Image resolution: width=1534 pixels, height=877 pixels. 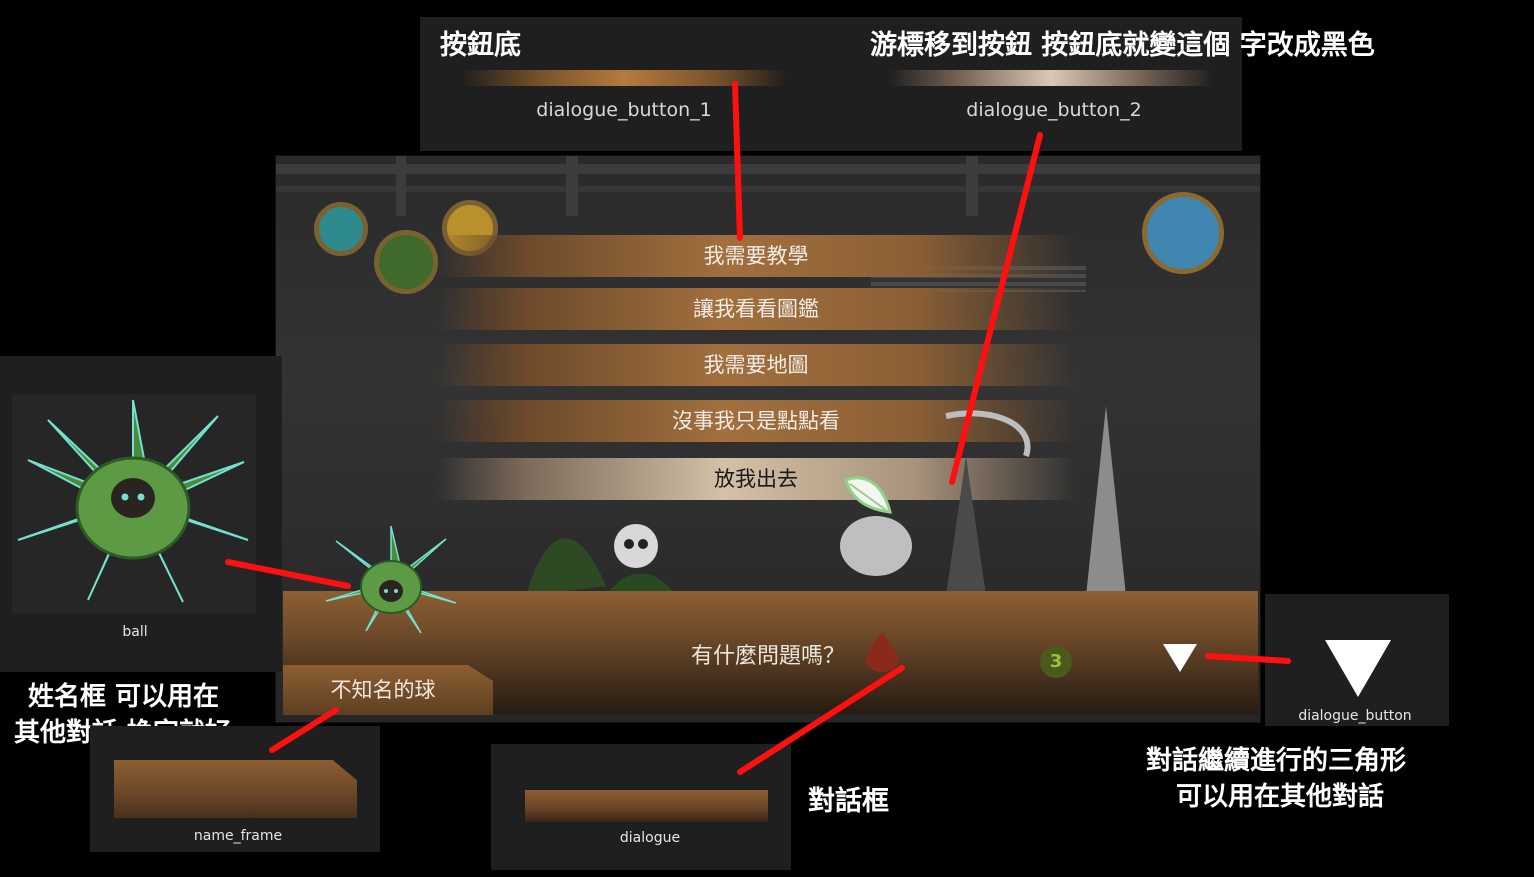 I want to click on arrow-triangle, so click(x=1248, y=658).